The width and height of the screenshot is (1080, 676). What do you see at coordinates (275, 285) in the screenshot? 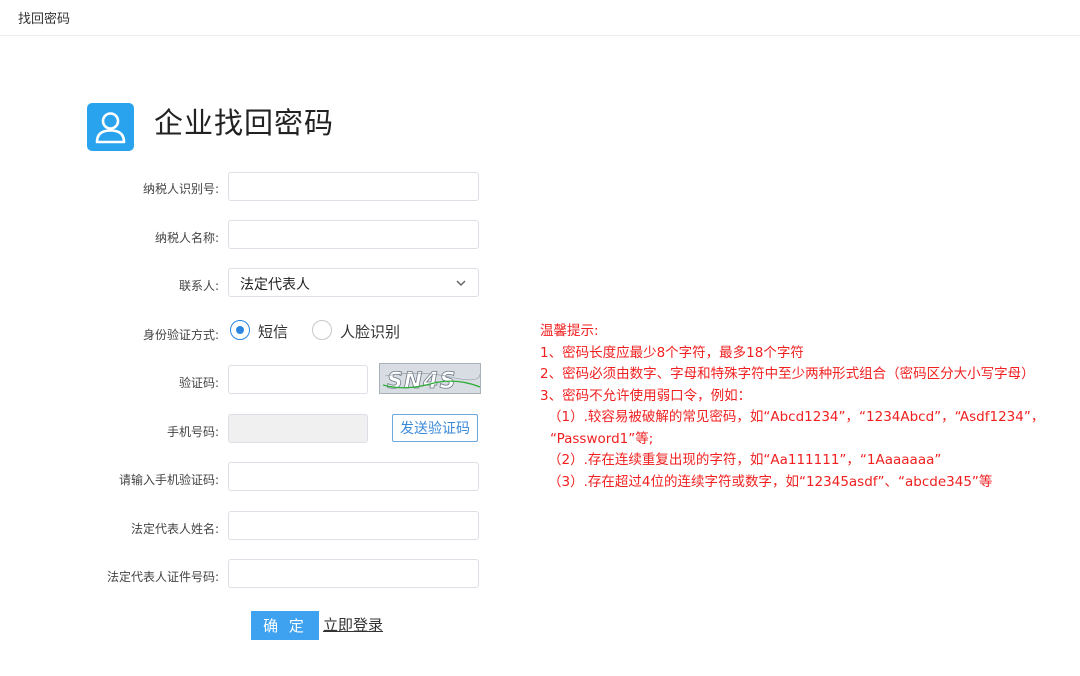
I see `contact-selected-value: 法定代表人` at bounding box center [275, 285].